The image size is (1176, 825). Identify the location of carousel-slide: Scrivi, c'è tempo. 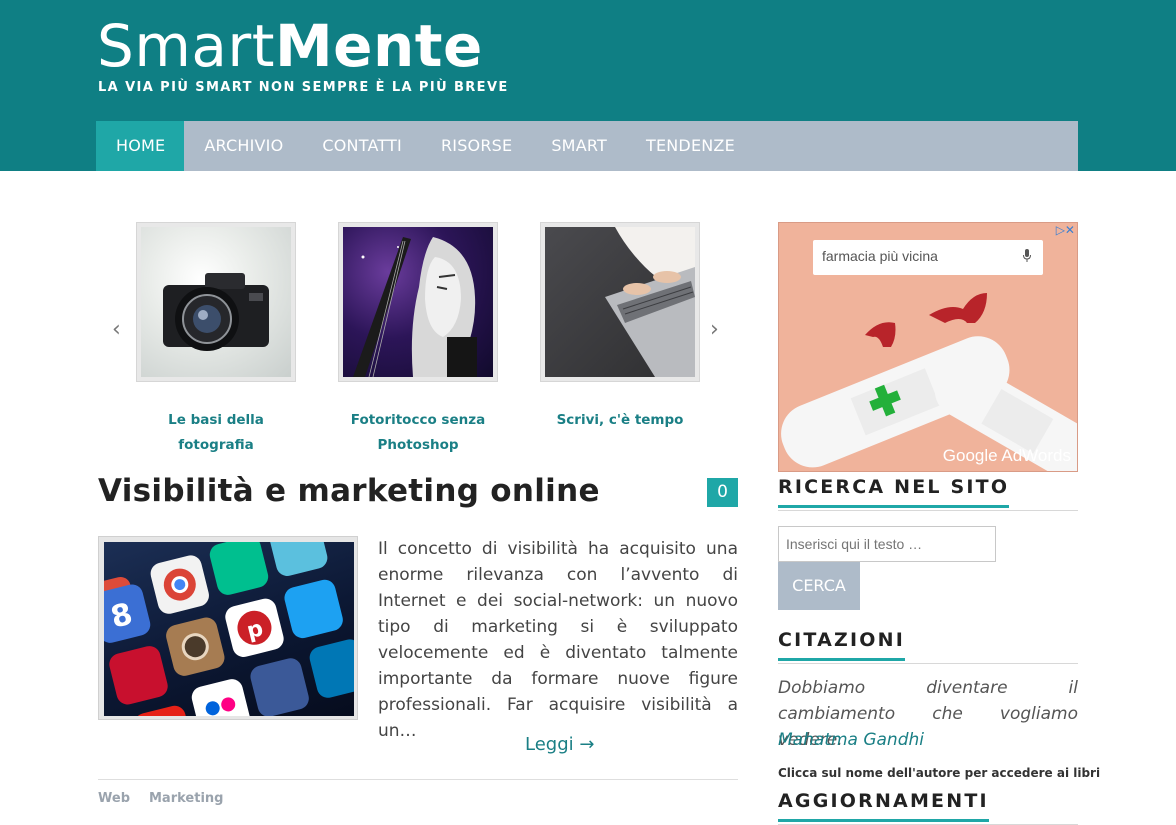
(620, 327).